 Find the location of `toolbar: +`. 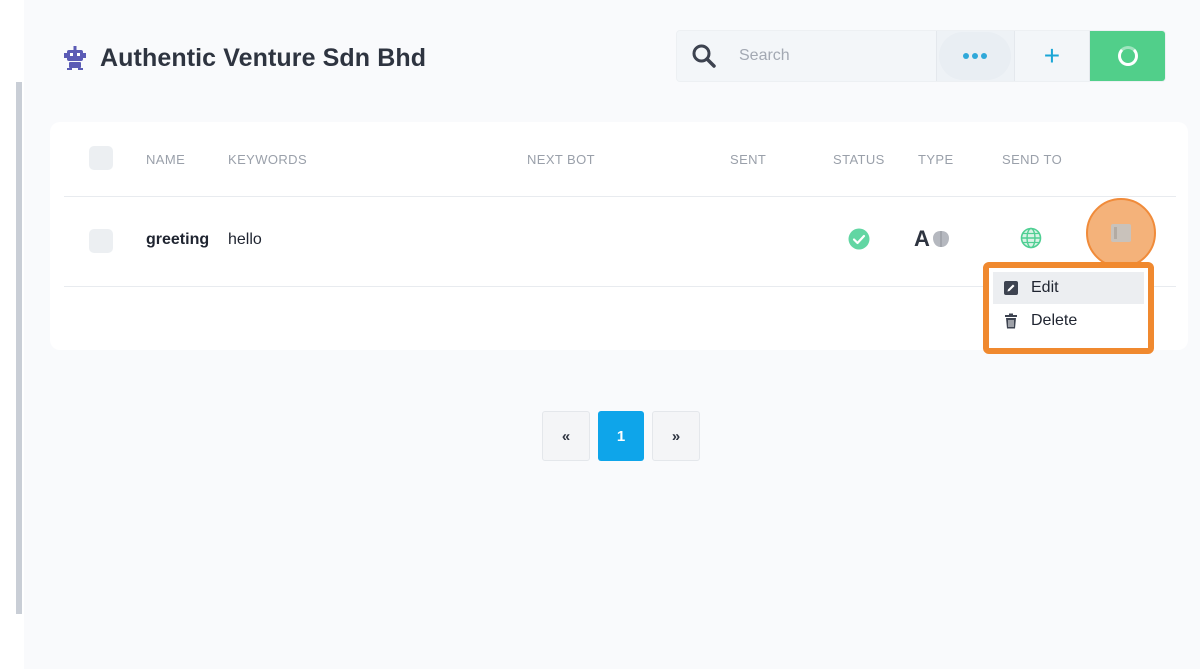

toolbar: + is located at coordinates (921, 56).